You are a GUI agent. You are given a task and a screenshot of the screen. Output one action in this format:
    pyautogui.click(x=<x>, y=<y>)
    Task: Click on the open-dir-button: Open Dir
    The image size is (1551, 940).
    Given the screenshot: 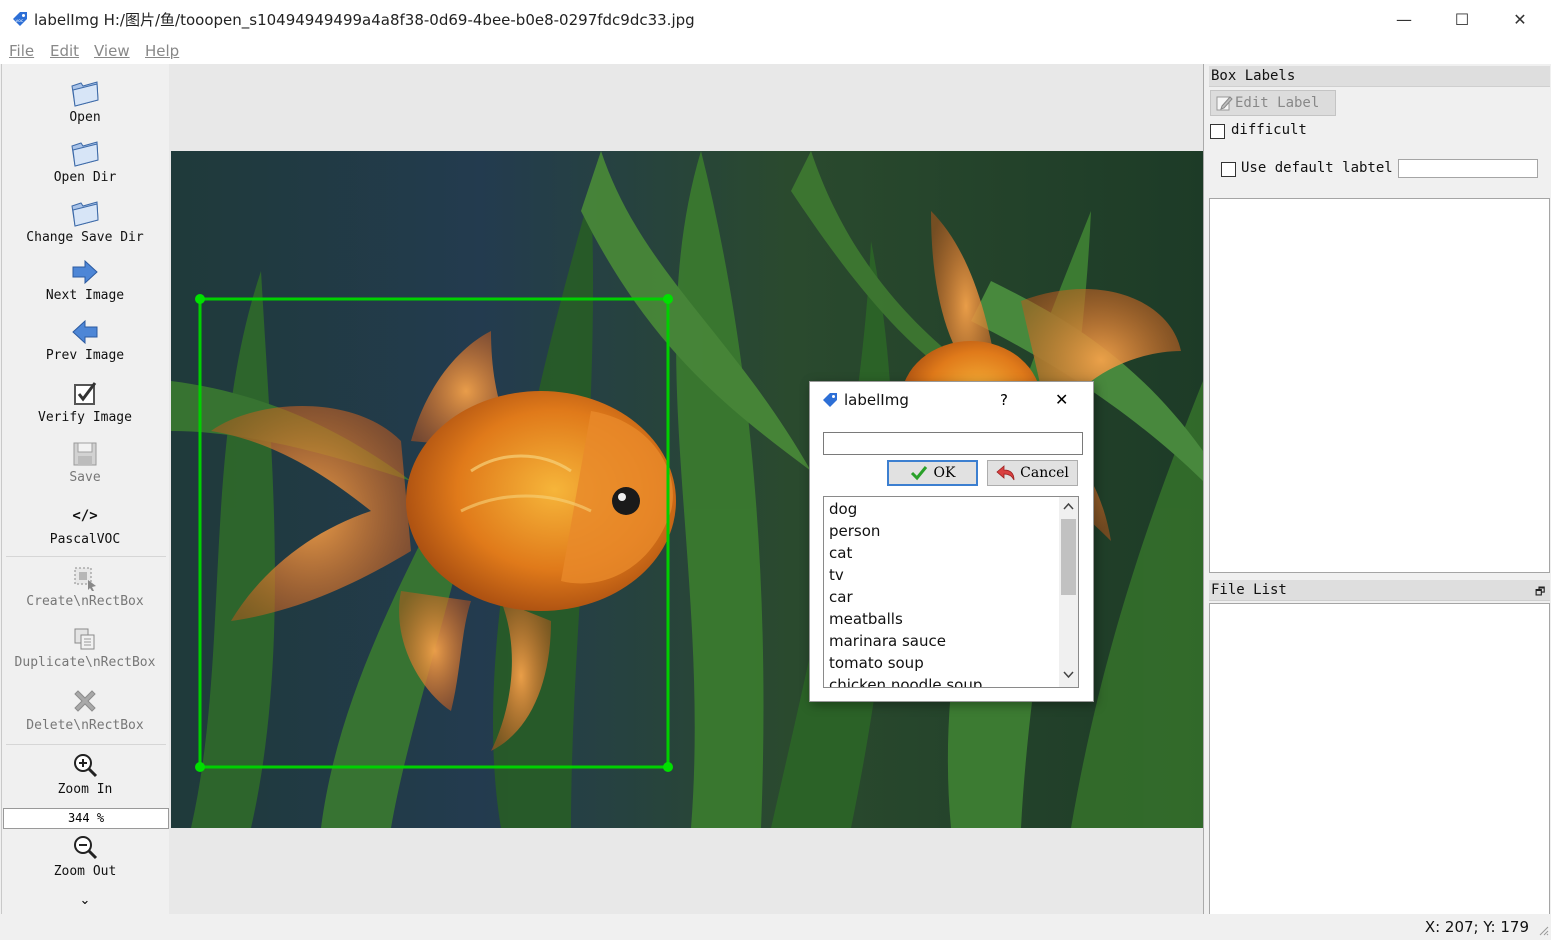 What is the action you would take?
    pyautogui.click(x=85, y=161)
    